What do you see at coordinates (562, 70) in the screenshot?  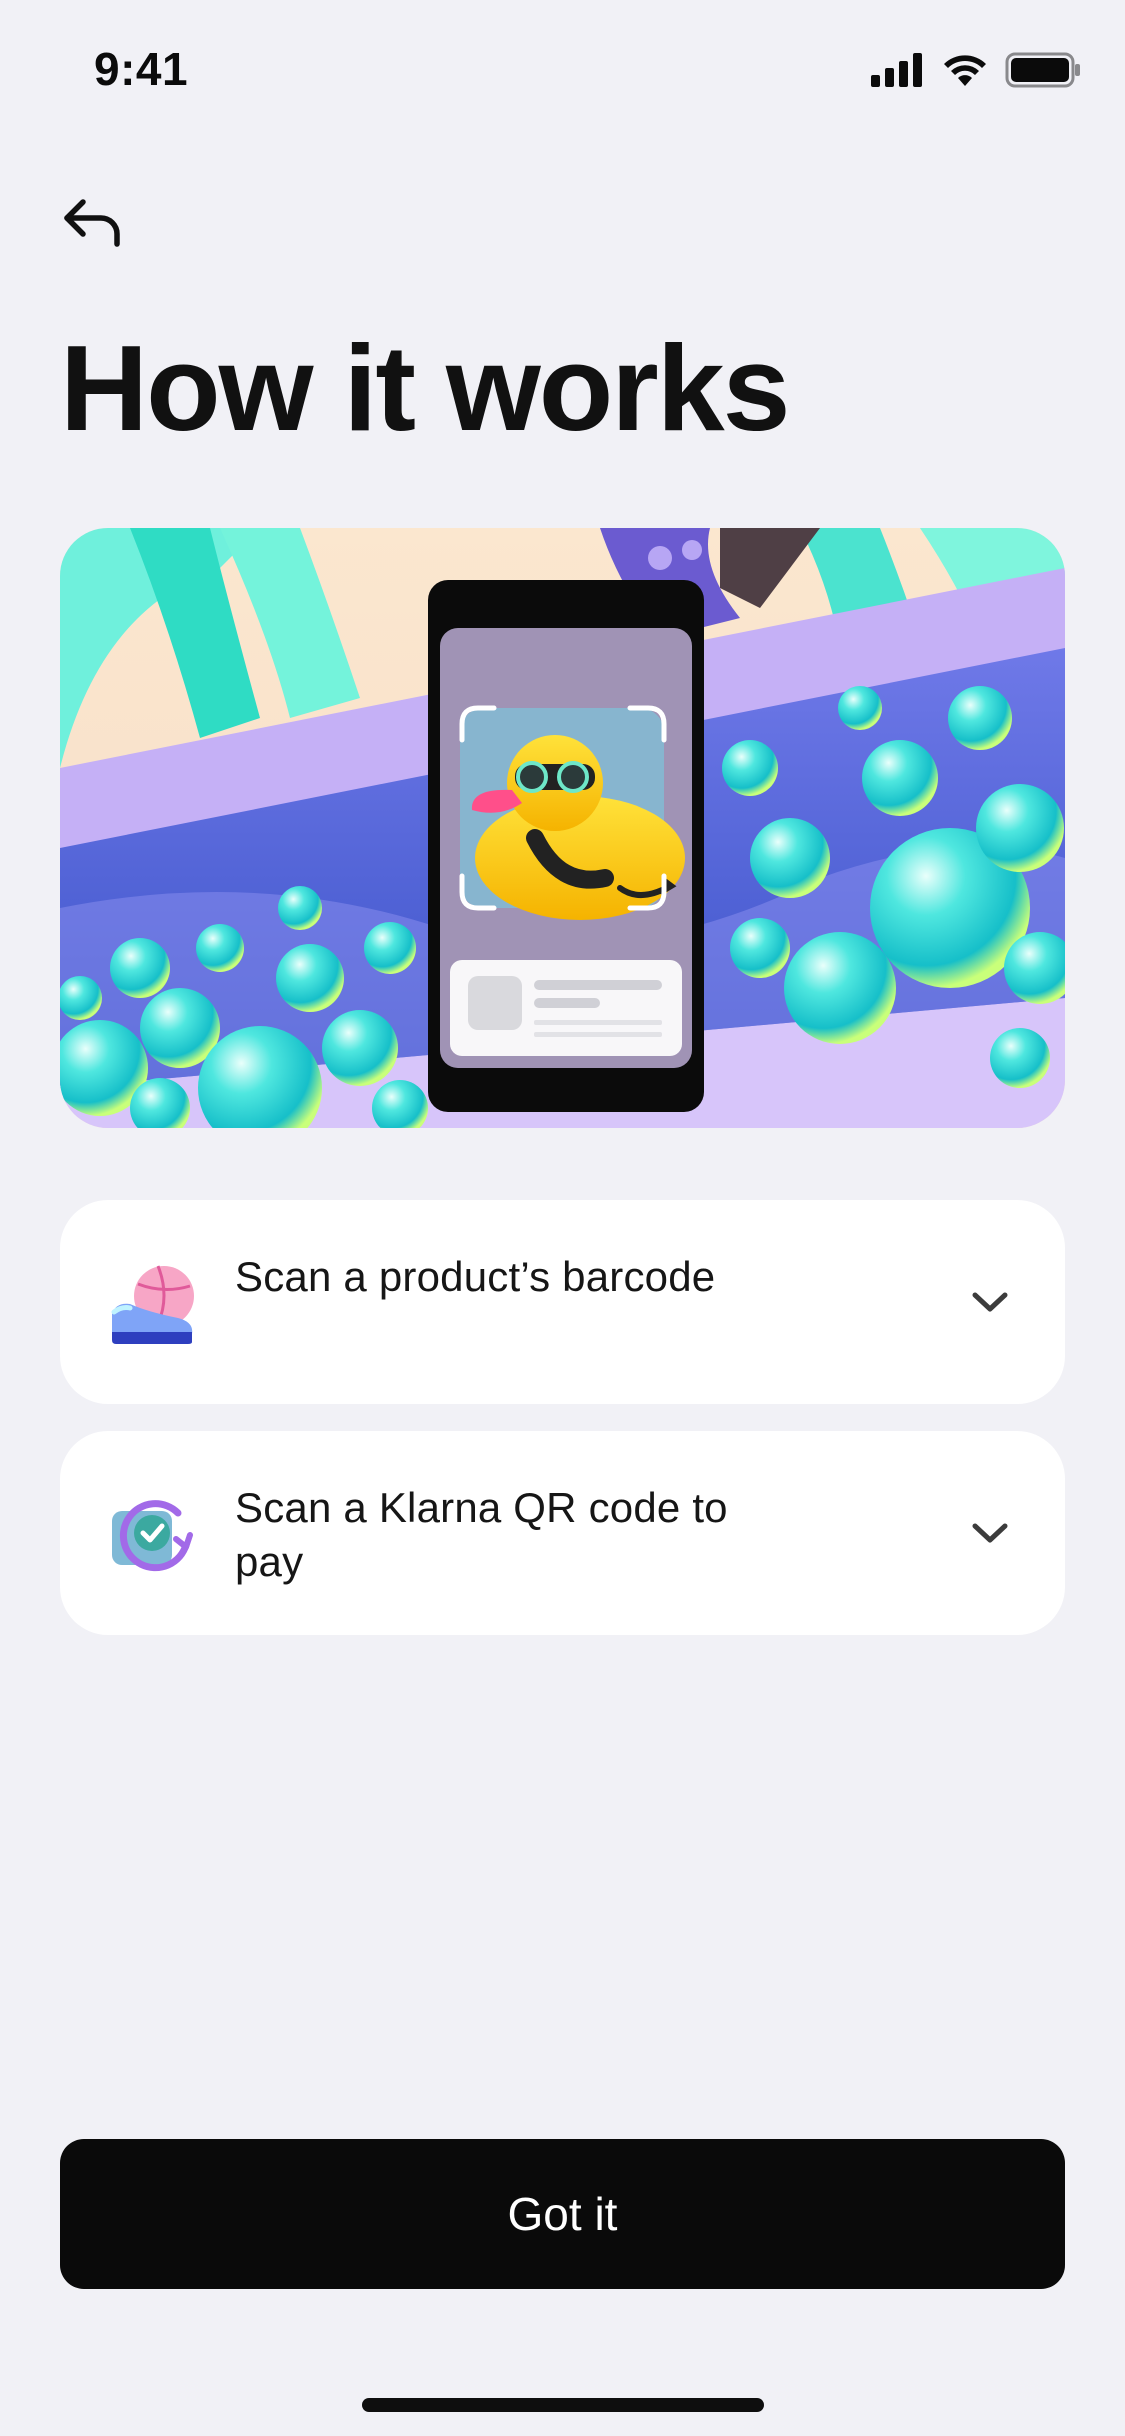 I see `status-bar: 9:41` at bounding box center [562, 70].